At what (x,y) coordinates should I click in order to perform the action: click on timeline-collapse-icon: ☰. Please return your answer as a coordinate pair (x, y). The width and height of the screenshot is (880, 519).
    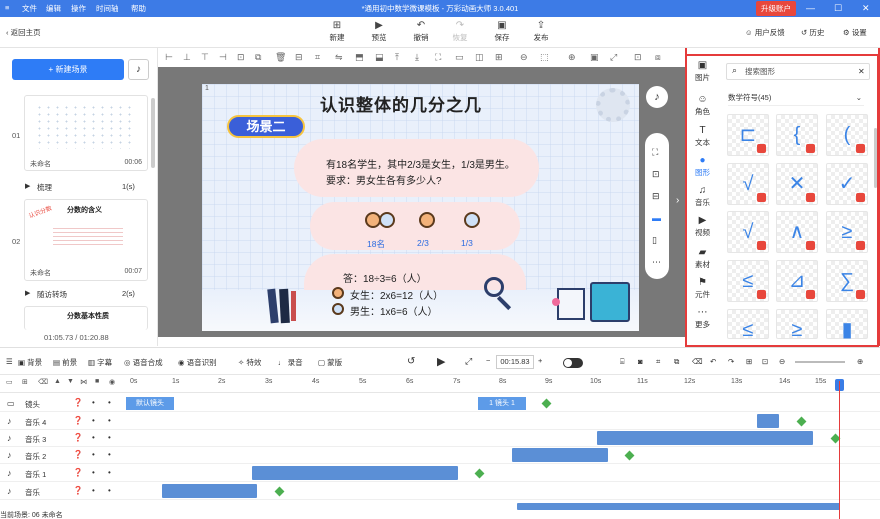
    Looking at the image, I should click on (9, 361).